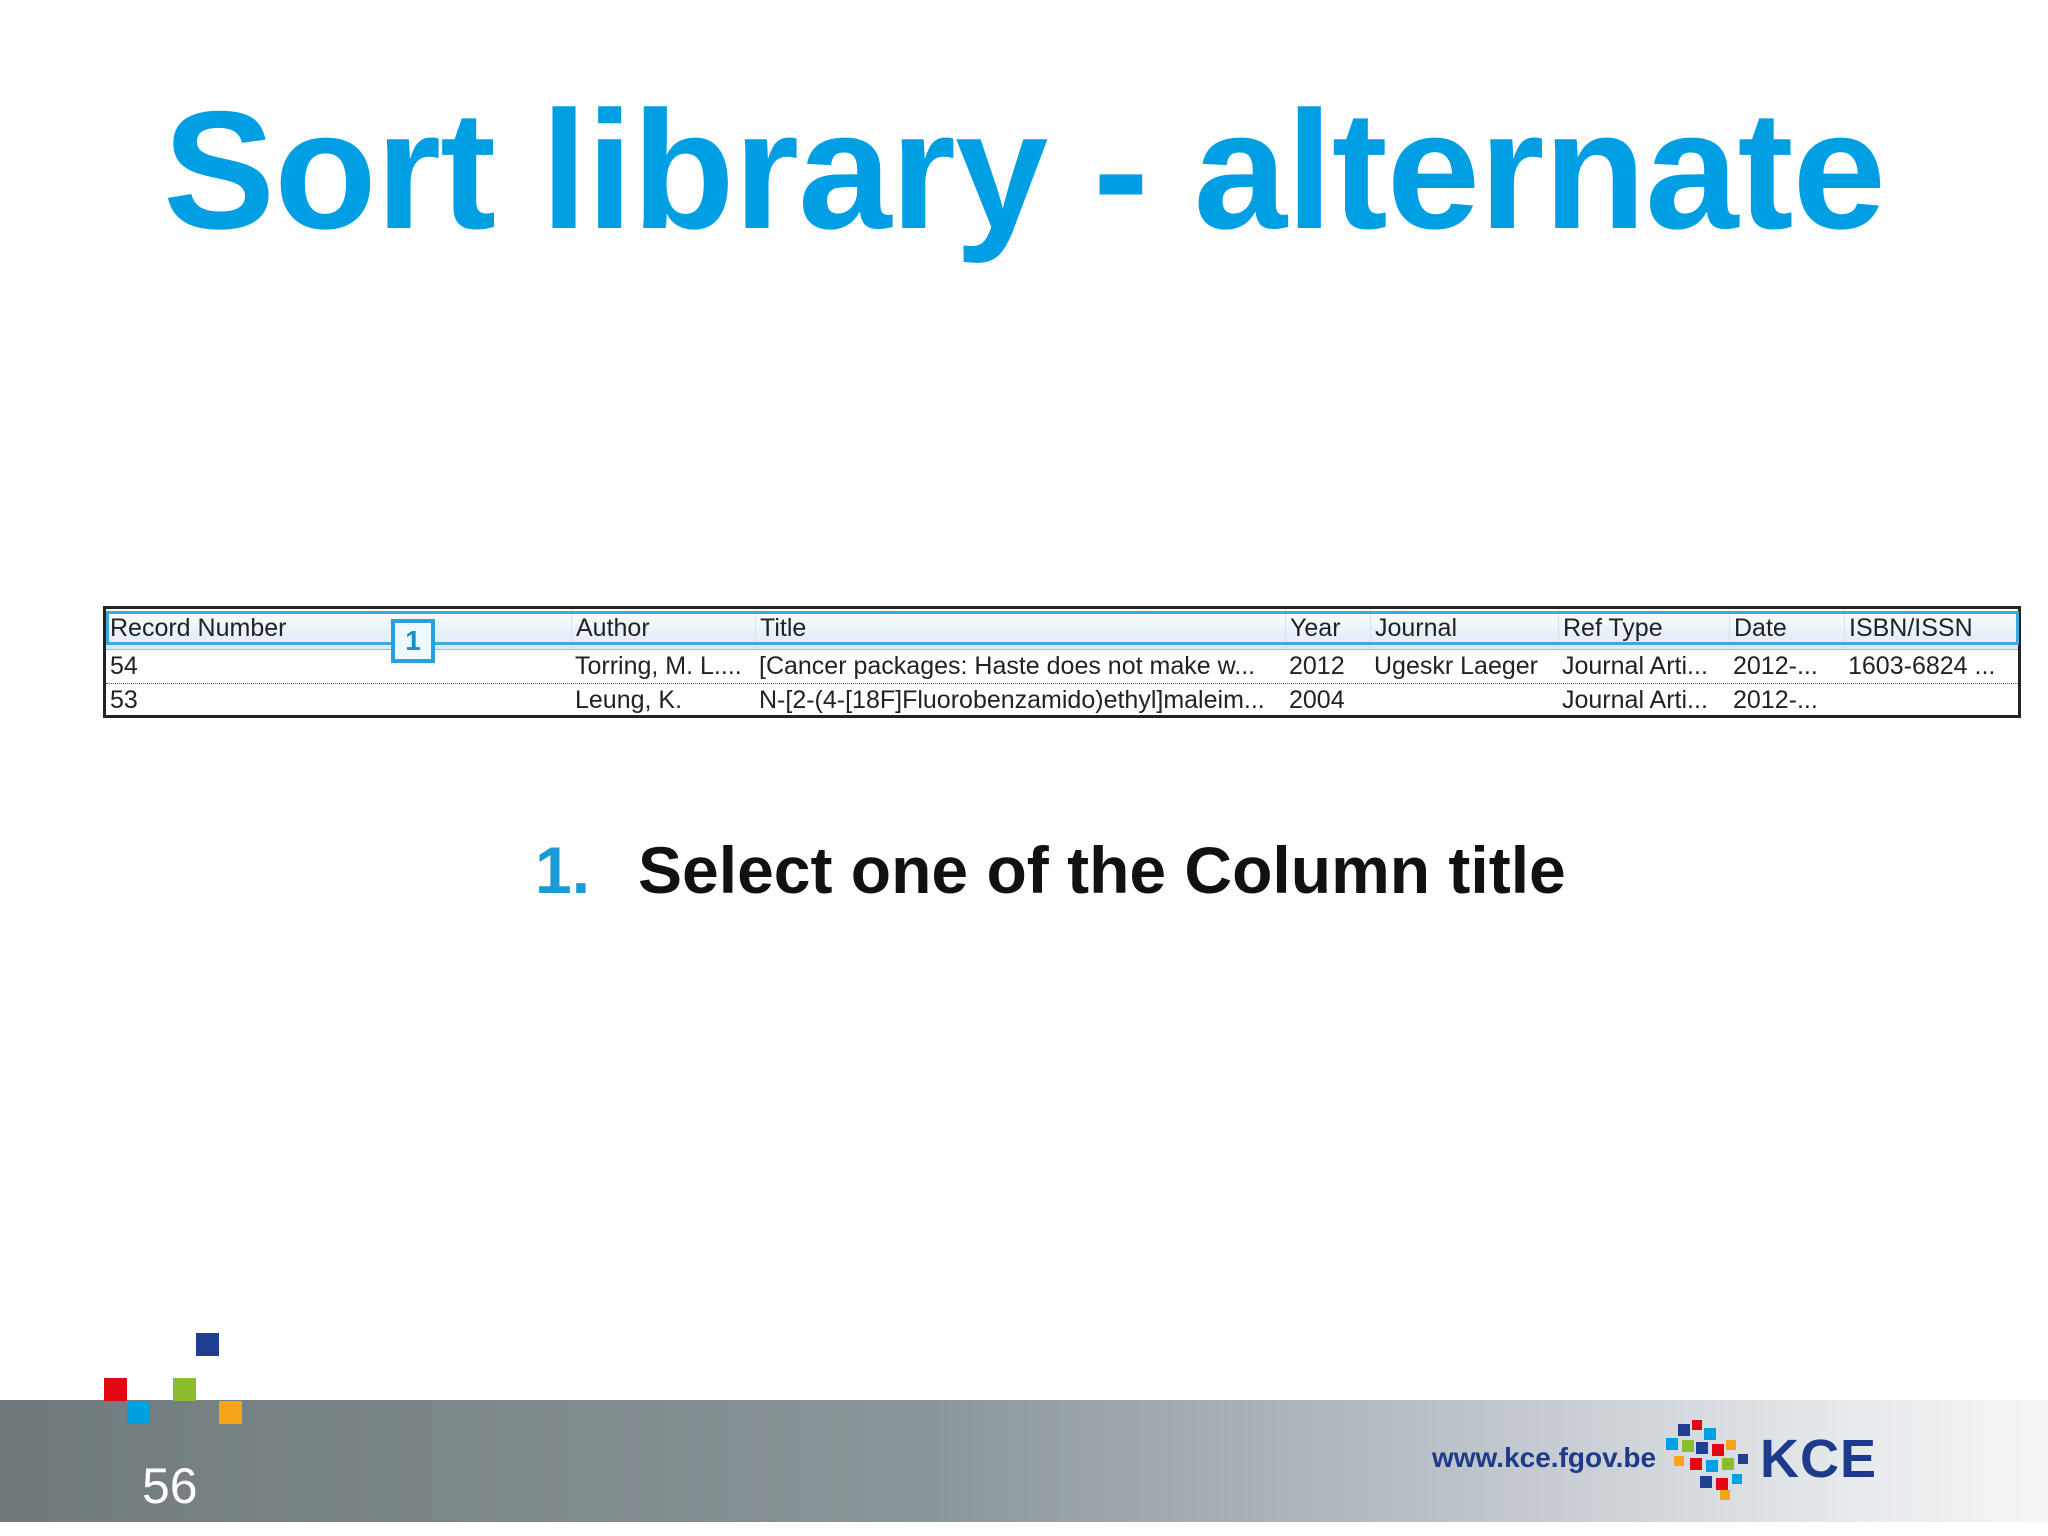  What do you see at coordinates (1020, 629) in the screenshot?
I see `column-header-title: Title` at bounding box center [1020, 629].